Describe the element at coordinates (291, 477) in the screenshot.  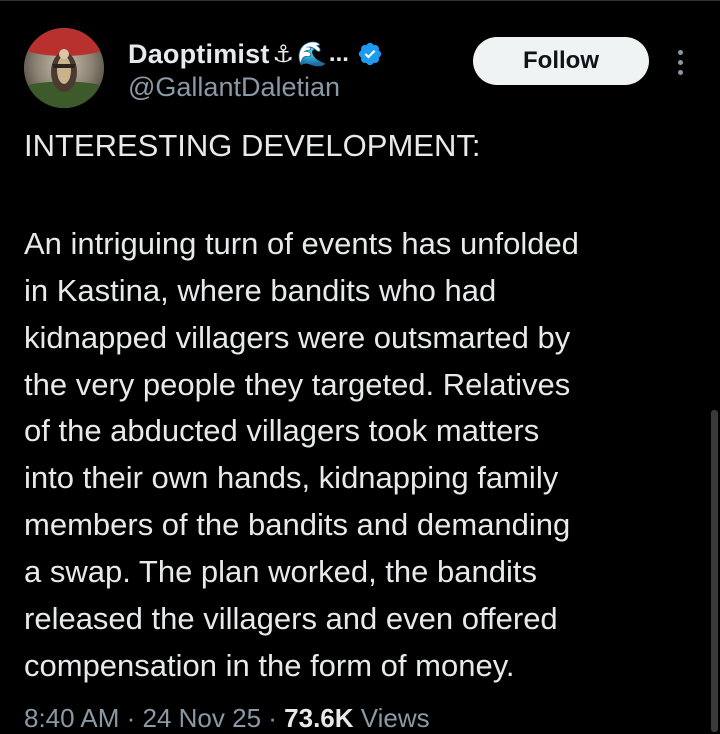
I see `tweet-body-line: into their own hands, kidnapping family` at that location.